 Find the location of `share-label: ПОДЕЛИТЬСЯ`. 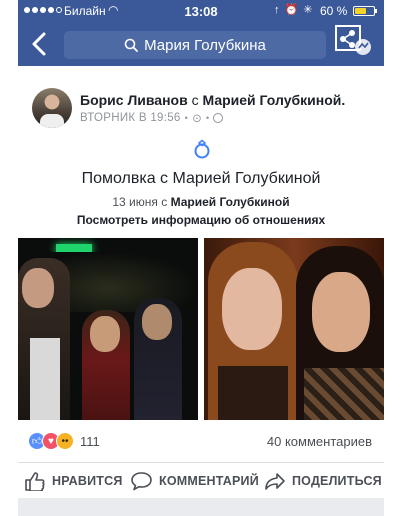

share-label: ПОДЕЛИТЬСЯ is located at coordinates (337, 481).